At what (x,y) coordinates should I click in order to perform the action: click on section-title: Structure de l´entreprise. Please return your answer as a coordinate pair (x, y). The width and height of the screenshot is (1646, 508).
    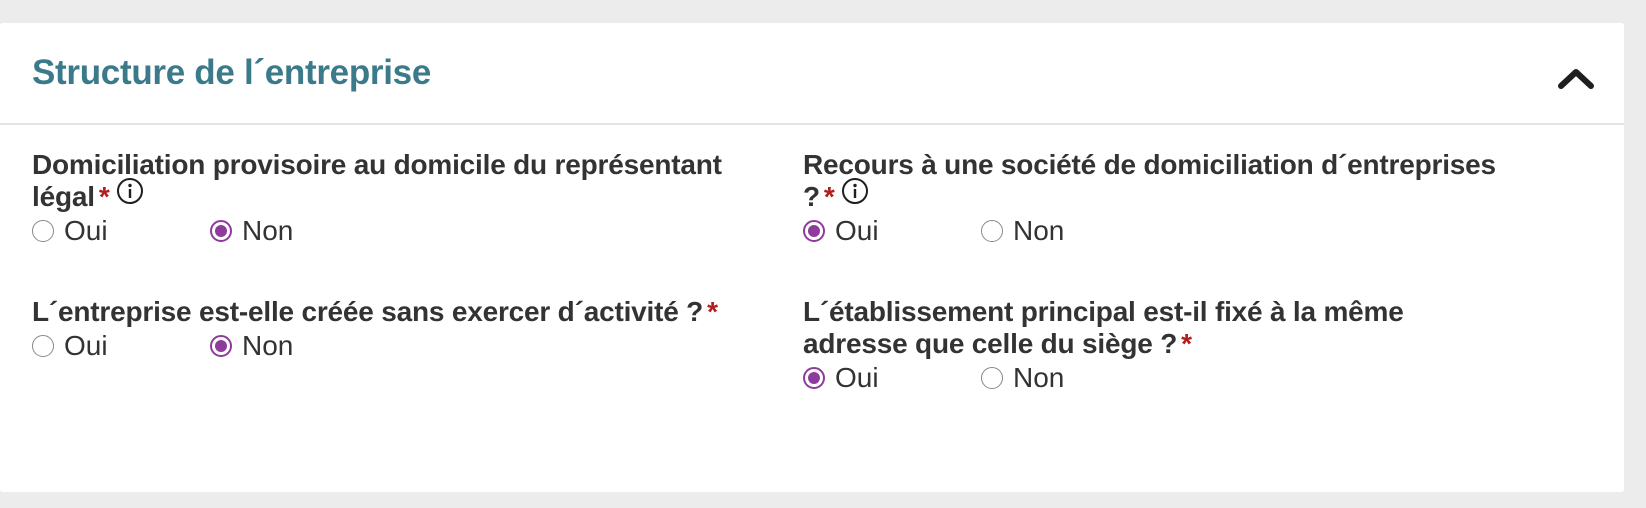
    Looking at the image, I should click on (231, 72).